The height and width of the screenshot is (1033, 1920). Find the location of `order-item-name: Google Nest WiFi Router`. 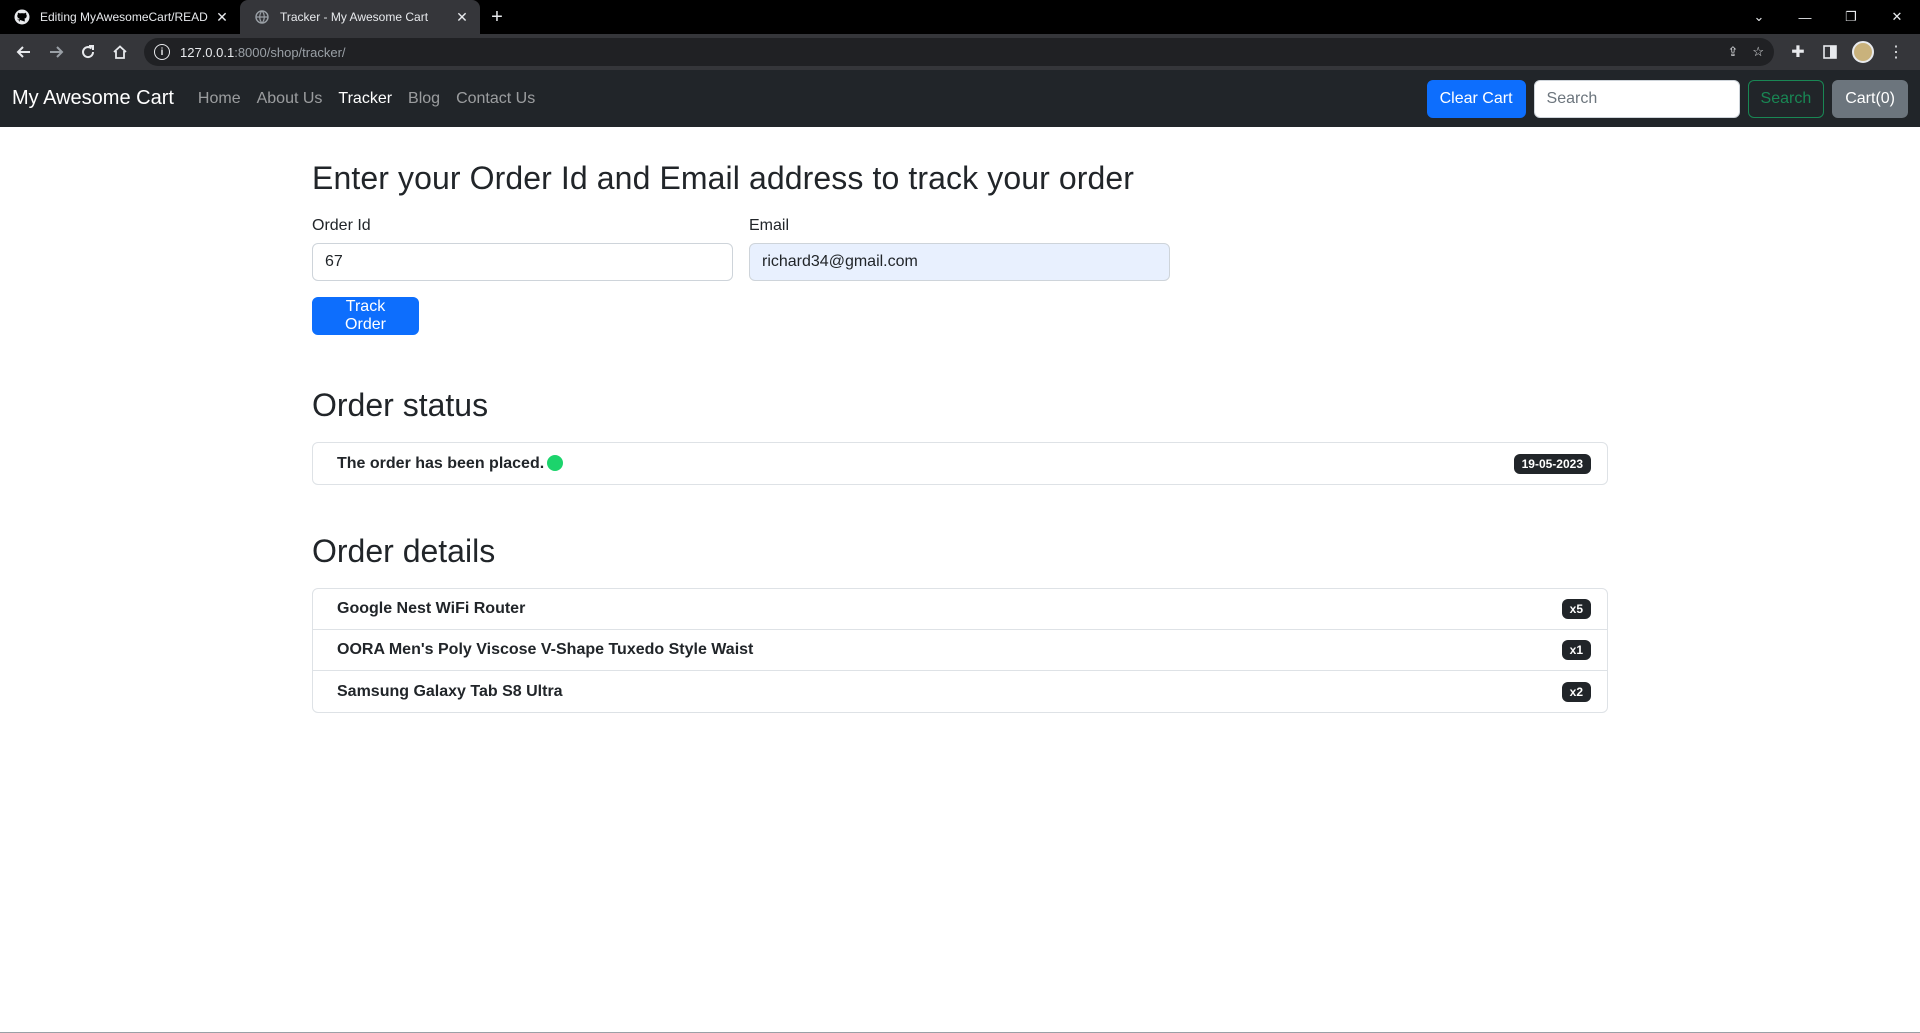

order-item-name: Google Nest WiFi Router is located at coordinates (431, 608).